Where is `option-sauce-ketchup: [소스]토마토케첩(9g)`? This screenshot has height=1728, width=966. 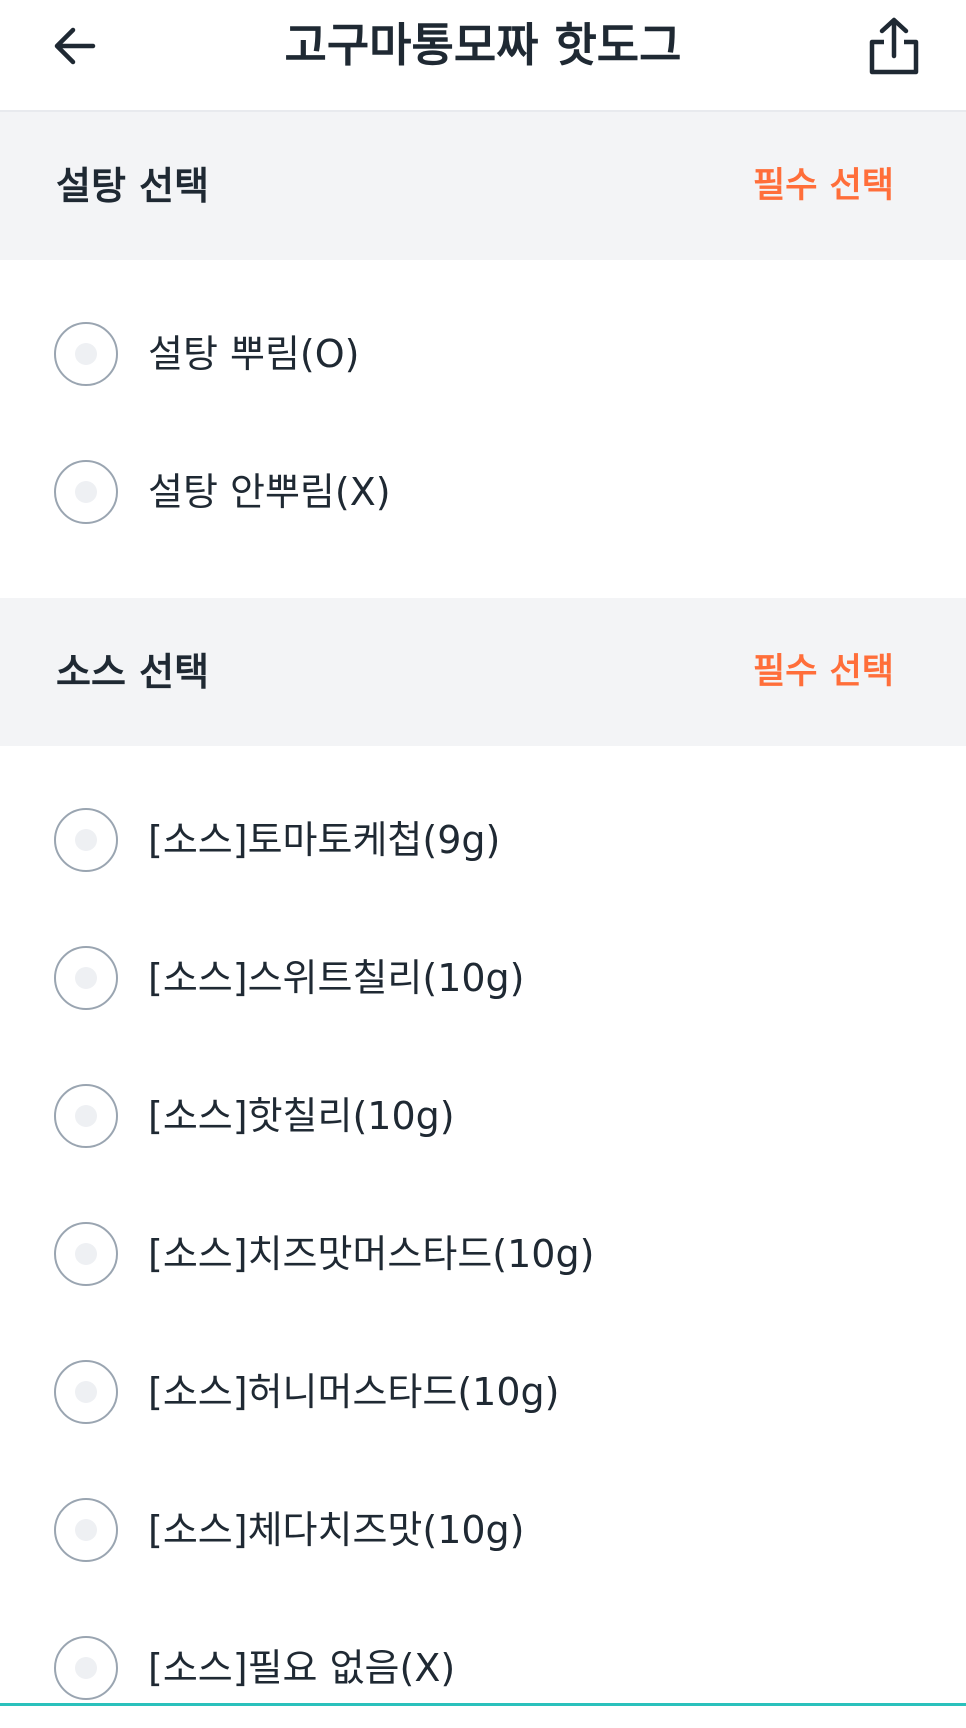
option-sauce-ketchup: [소스]토마토케첩(9g) is located at coordinates (483, 840).